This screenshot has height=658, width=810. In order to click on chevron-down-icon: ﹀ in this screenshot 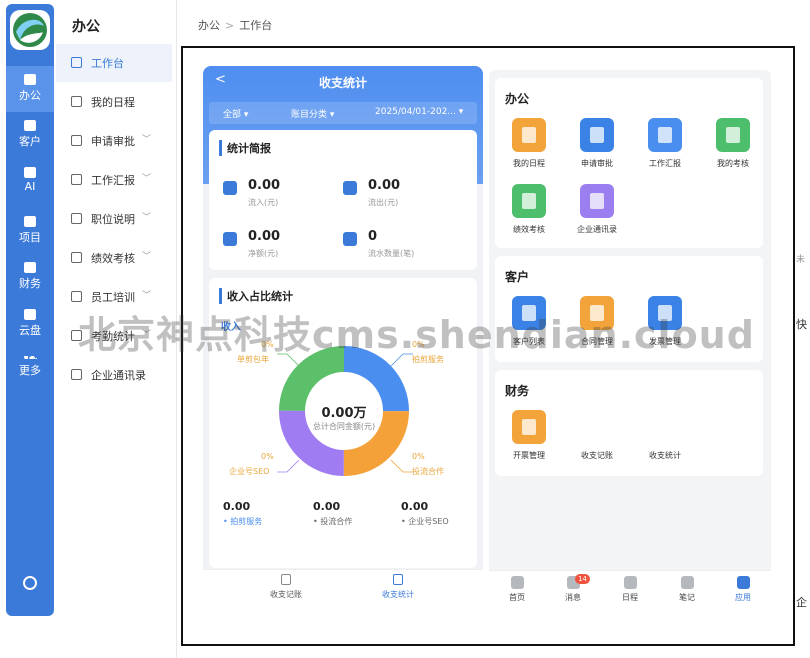, I will do `click(147, 140)`.